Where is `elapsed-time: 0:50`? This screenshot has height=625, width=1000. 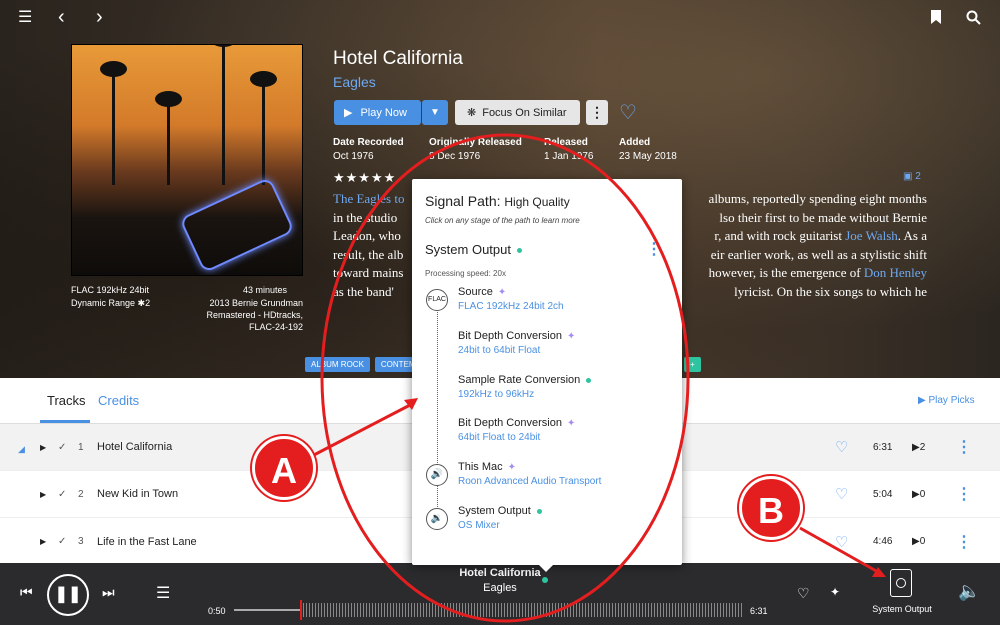
elapsed-time: 0:50 is located at coordinates (217, 611).